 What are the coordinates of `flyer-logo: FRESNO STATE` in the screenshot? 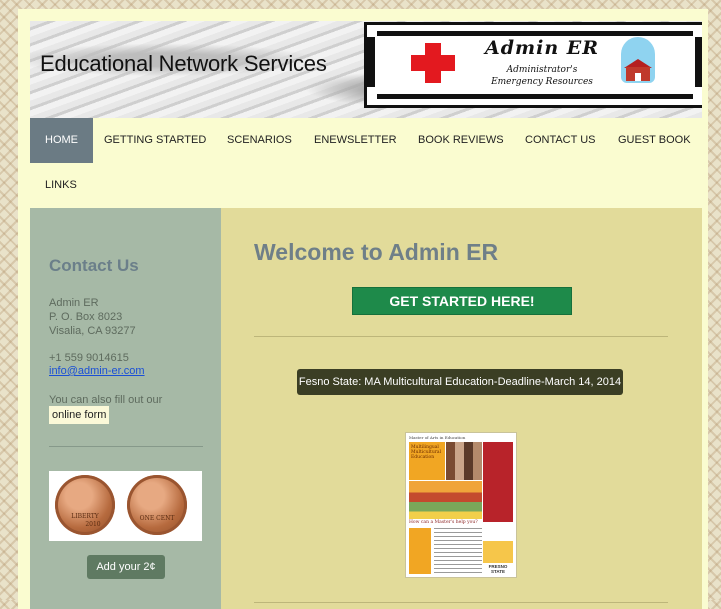 It's located at (498, 569).